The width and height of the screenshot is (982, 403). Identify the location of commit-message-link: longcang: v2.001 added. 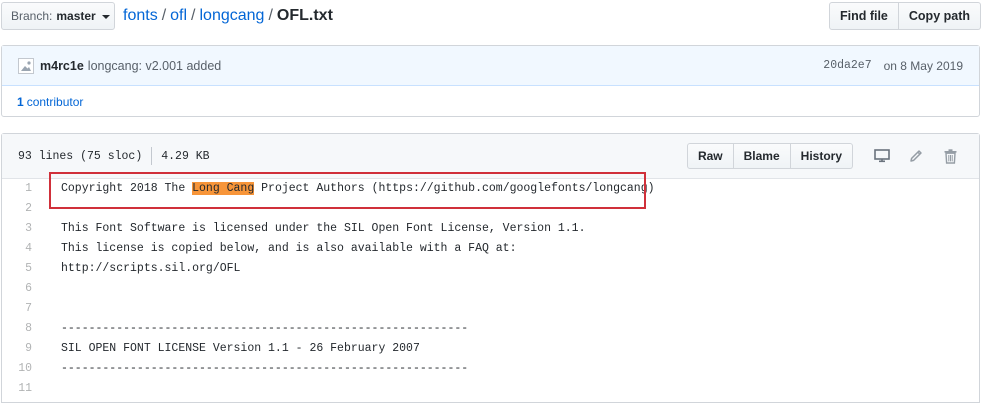
(154, 66).